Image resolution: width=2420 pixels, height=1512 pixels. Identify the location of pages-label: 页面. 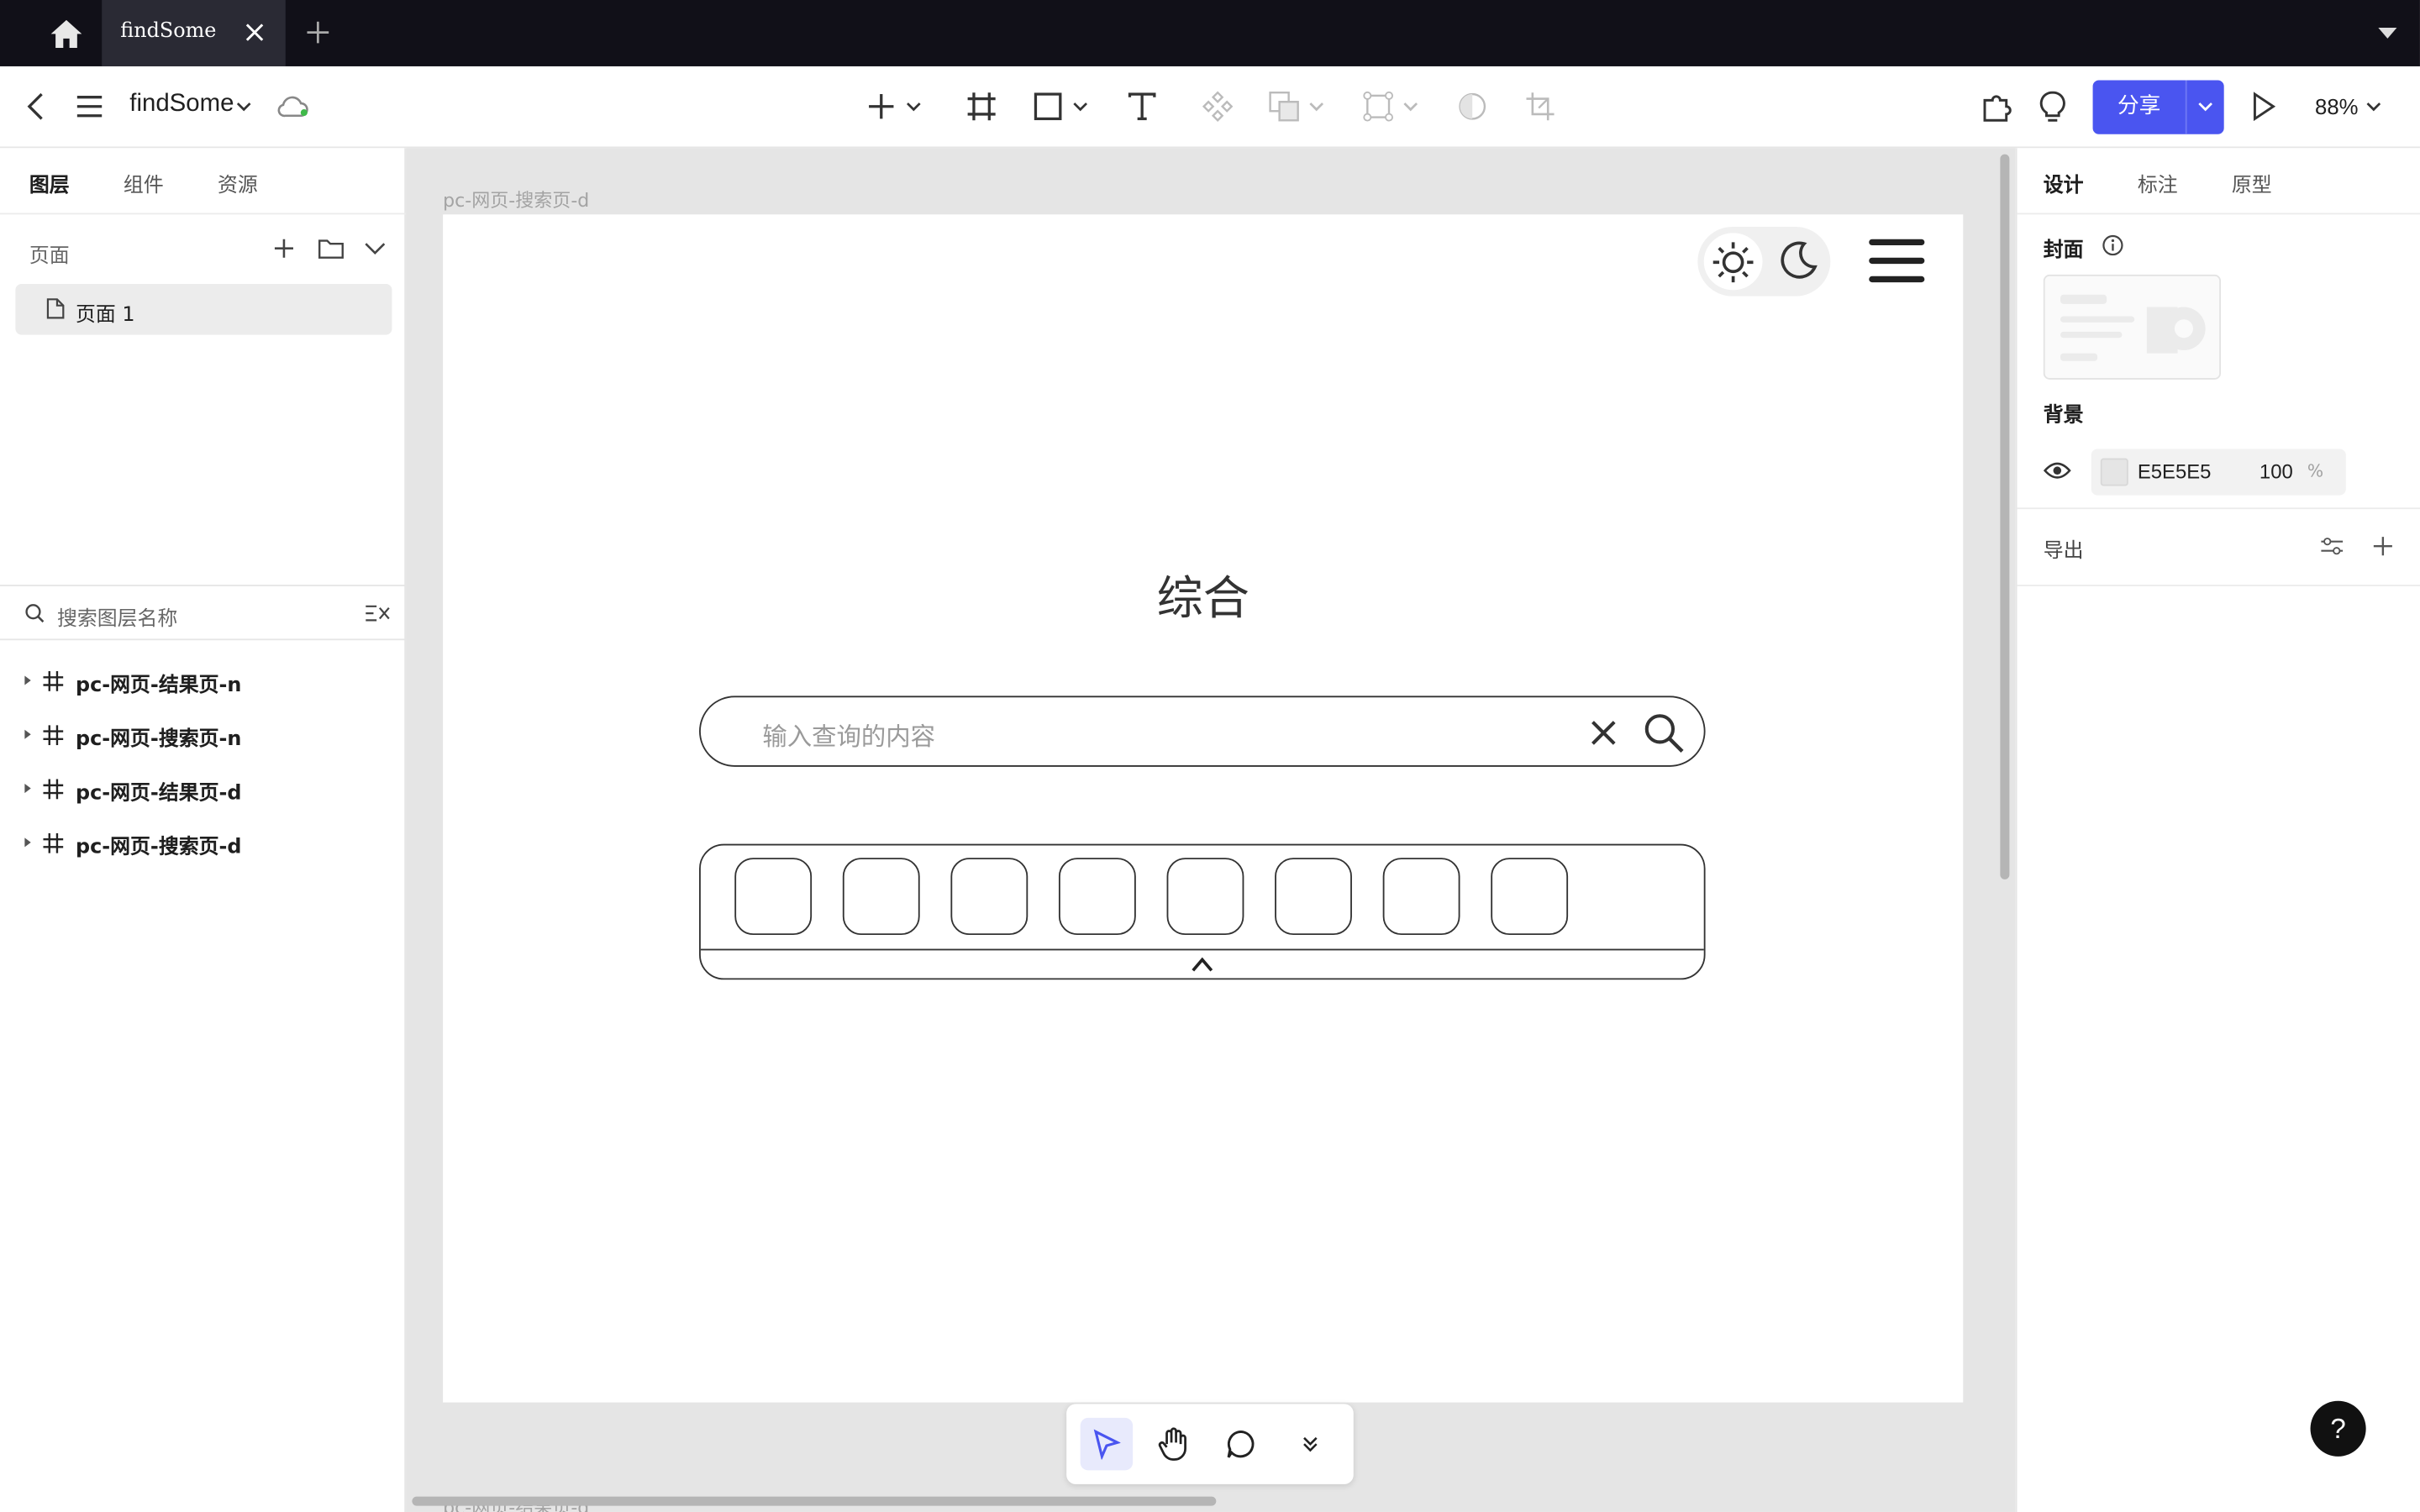
(50, 257).